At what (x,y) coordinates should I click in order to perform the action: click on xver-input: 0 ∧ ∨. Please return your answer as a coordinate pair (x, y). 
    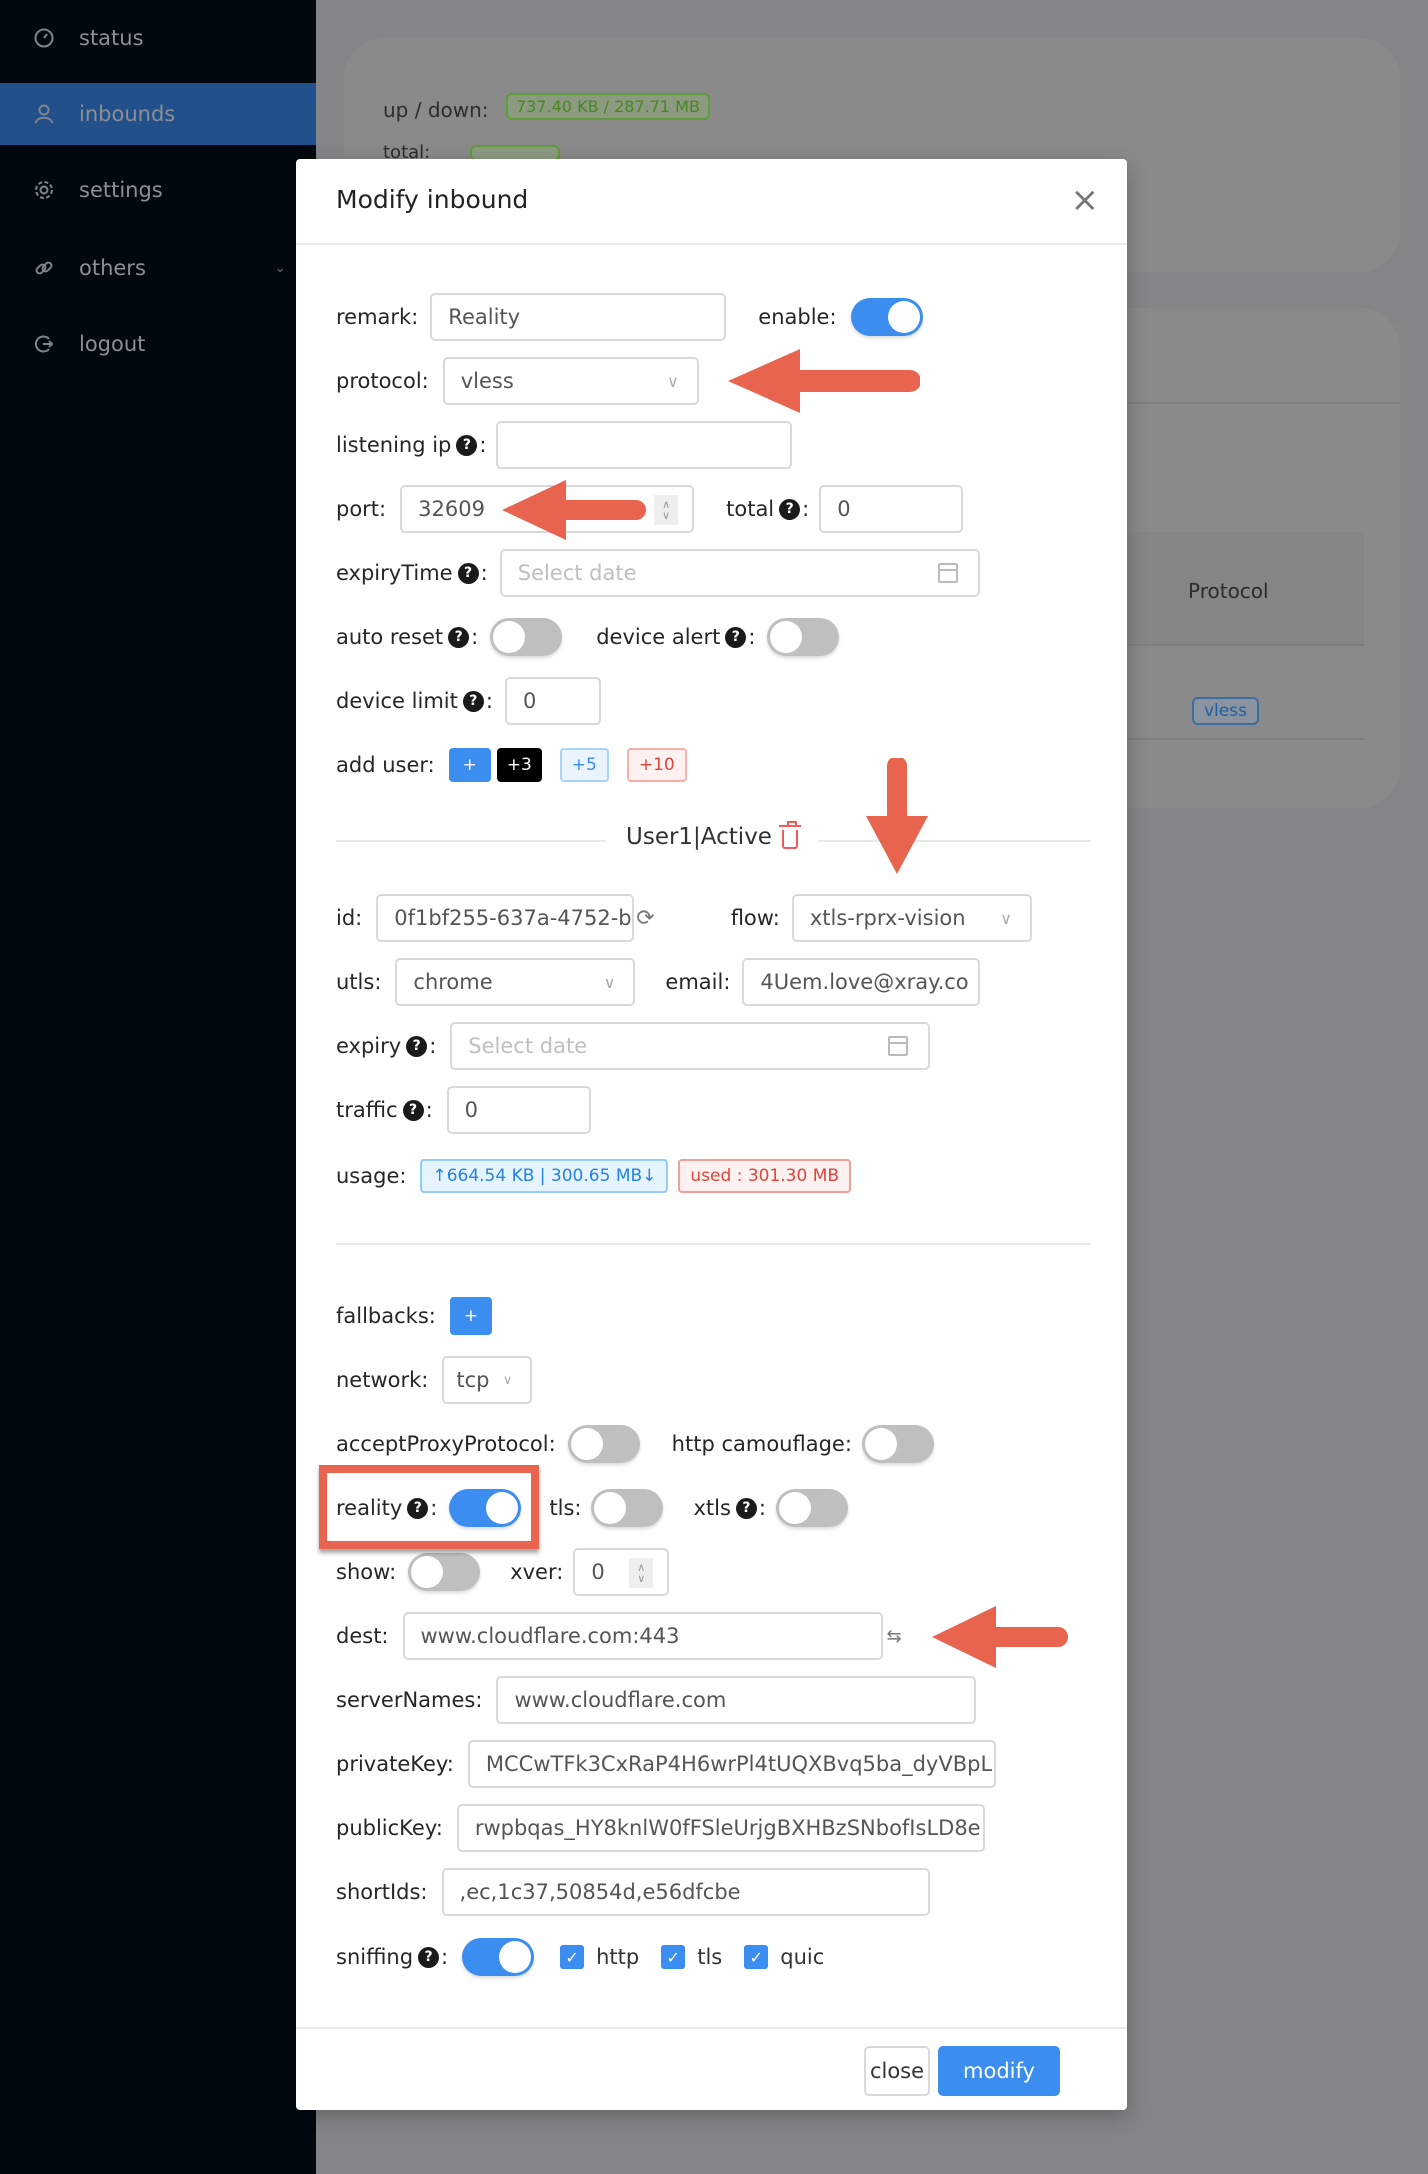
    Looking at the image, I should click on (621, 1572).